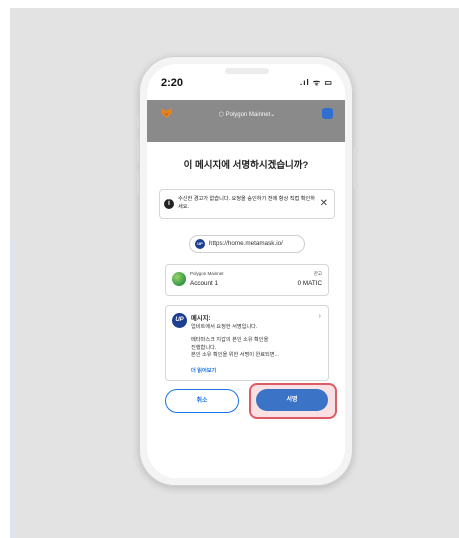  What do you see at coordinates (354, 168) in the screenshot?
I see `power-button` at bounding box center [354, 168].